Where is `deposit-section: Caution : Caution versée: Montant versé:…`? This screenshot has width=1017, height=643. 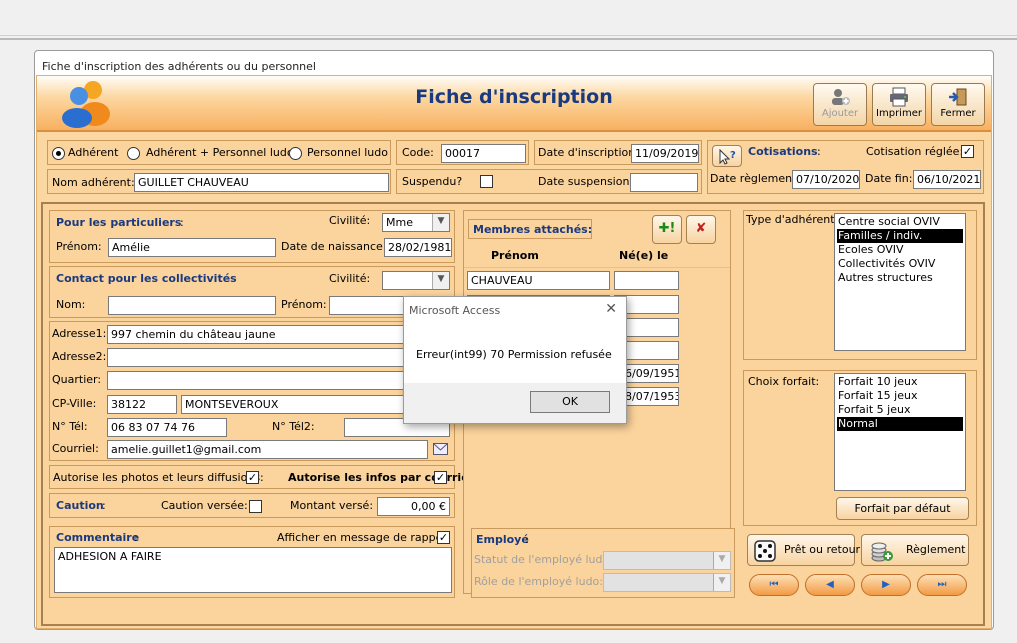
deposit-section: Caution : Caution versée: Montant versé:… is located at coordinates (252, 505).